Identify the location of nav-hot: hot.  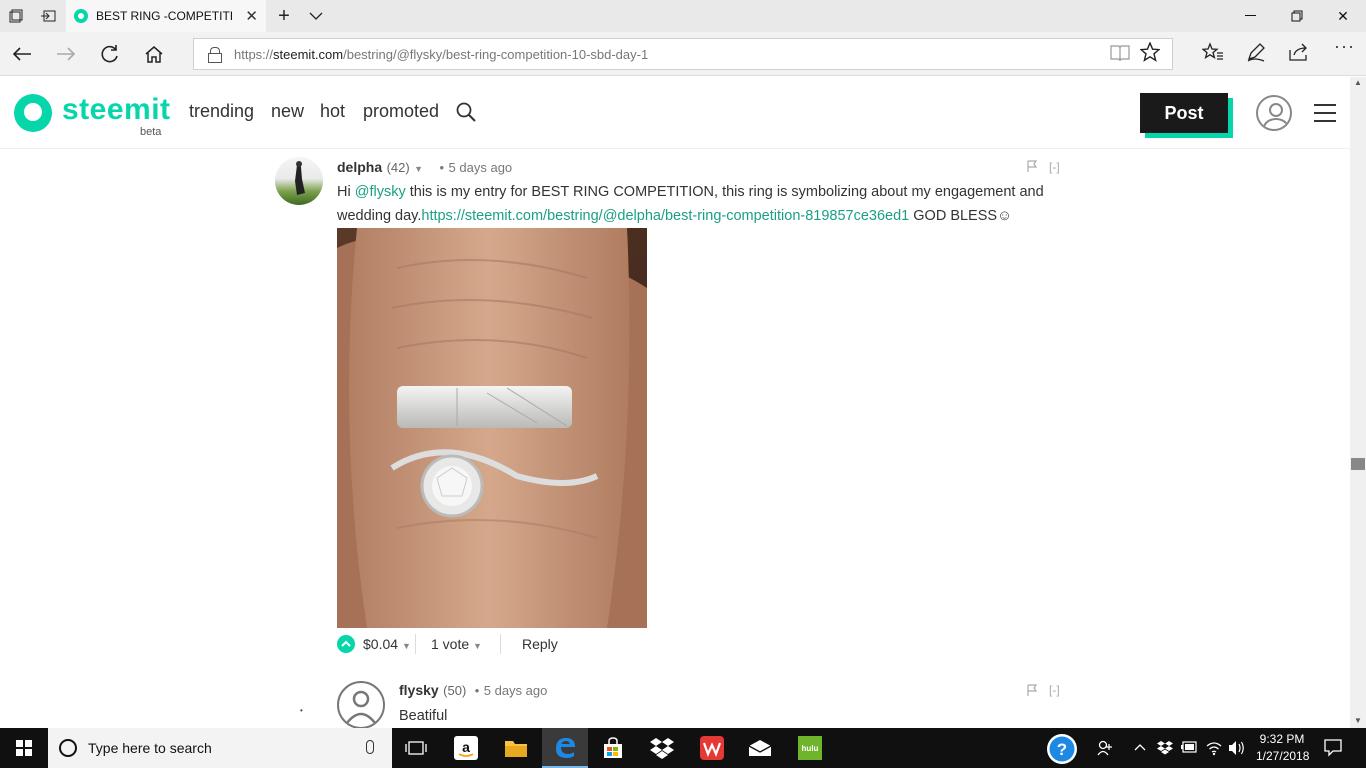
(332, 111).